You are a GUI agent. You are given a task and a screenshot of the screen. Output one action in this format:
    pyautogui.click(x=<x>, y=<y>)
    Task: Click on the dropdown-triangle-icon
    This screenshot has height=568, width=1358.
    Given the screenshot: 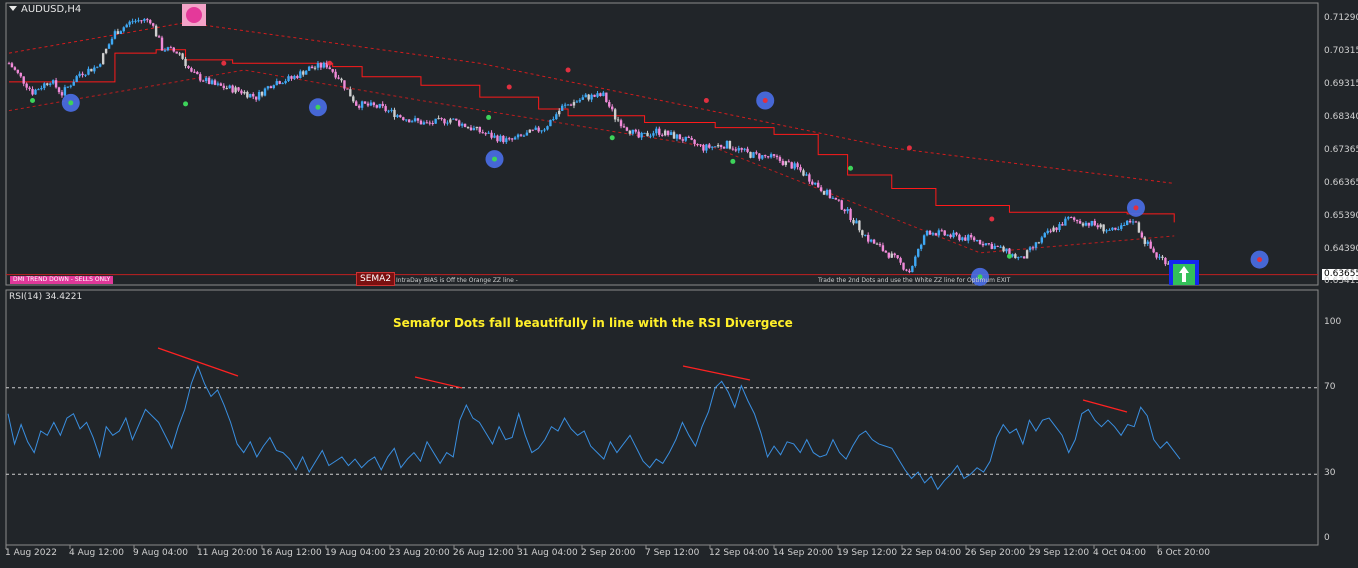 What is the action you would take?
    pyautogui.click(x=13, y=8)
    